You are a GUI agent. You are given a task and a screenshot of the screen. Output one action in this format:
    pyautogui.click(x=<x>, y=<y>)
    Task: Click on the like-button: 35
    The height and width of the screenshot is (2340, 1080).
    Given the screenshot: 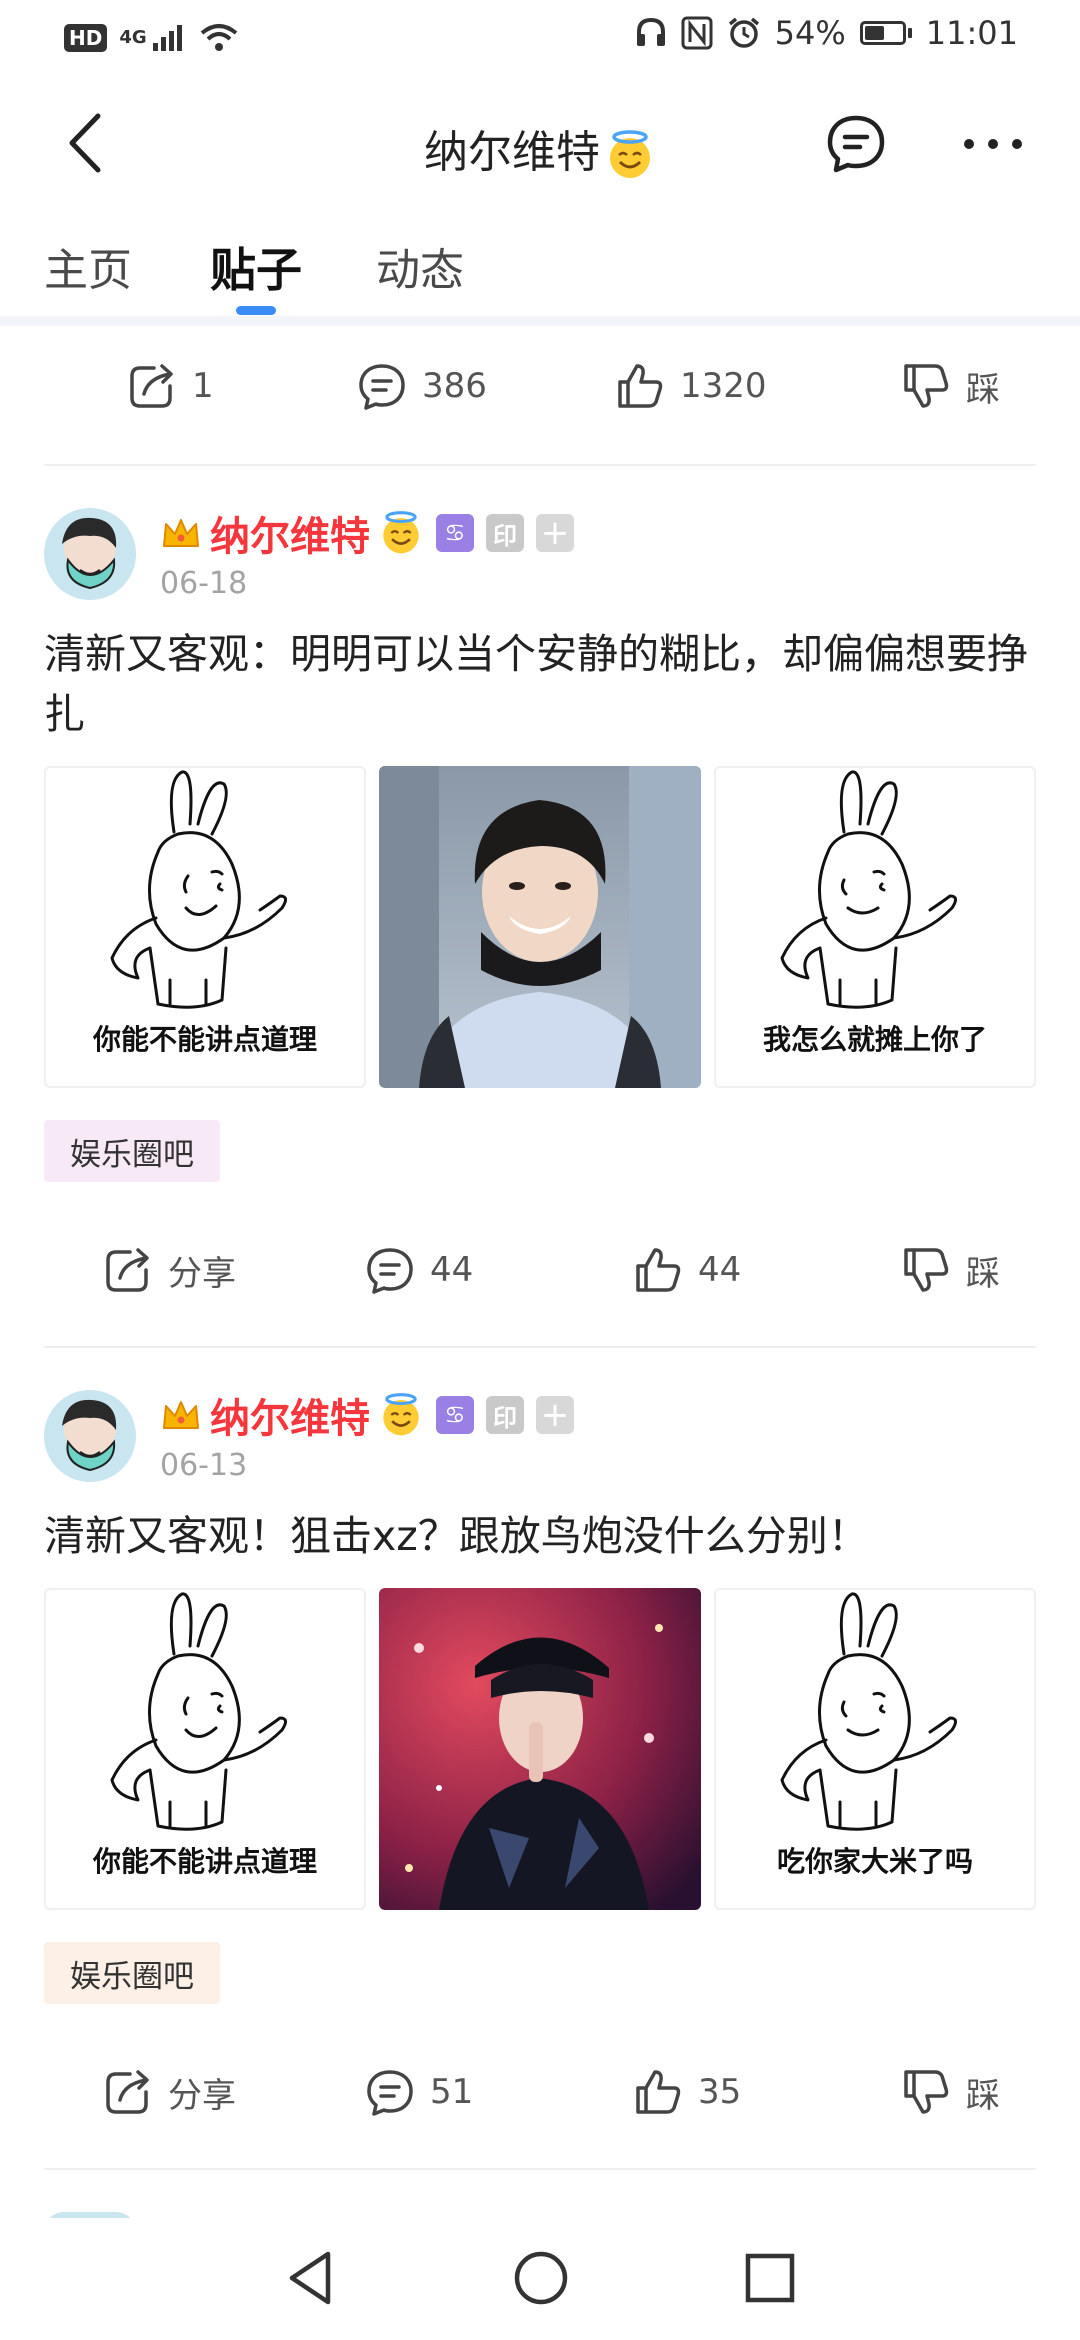 What is the action you would take?
    pyautogui.click(x=686, y=2092)
    